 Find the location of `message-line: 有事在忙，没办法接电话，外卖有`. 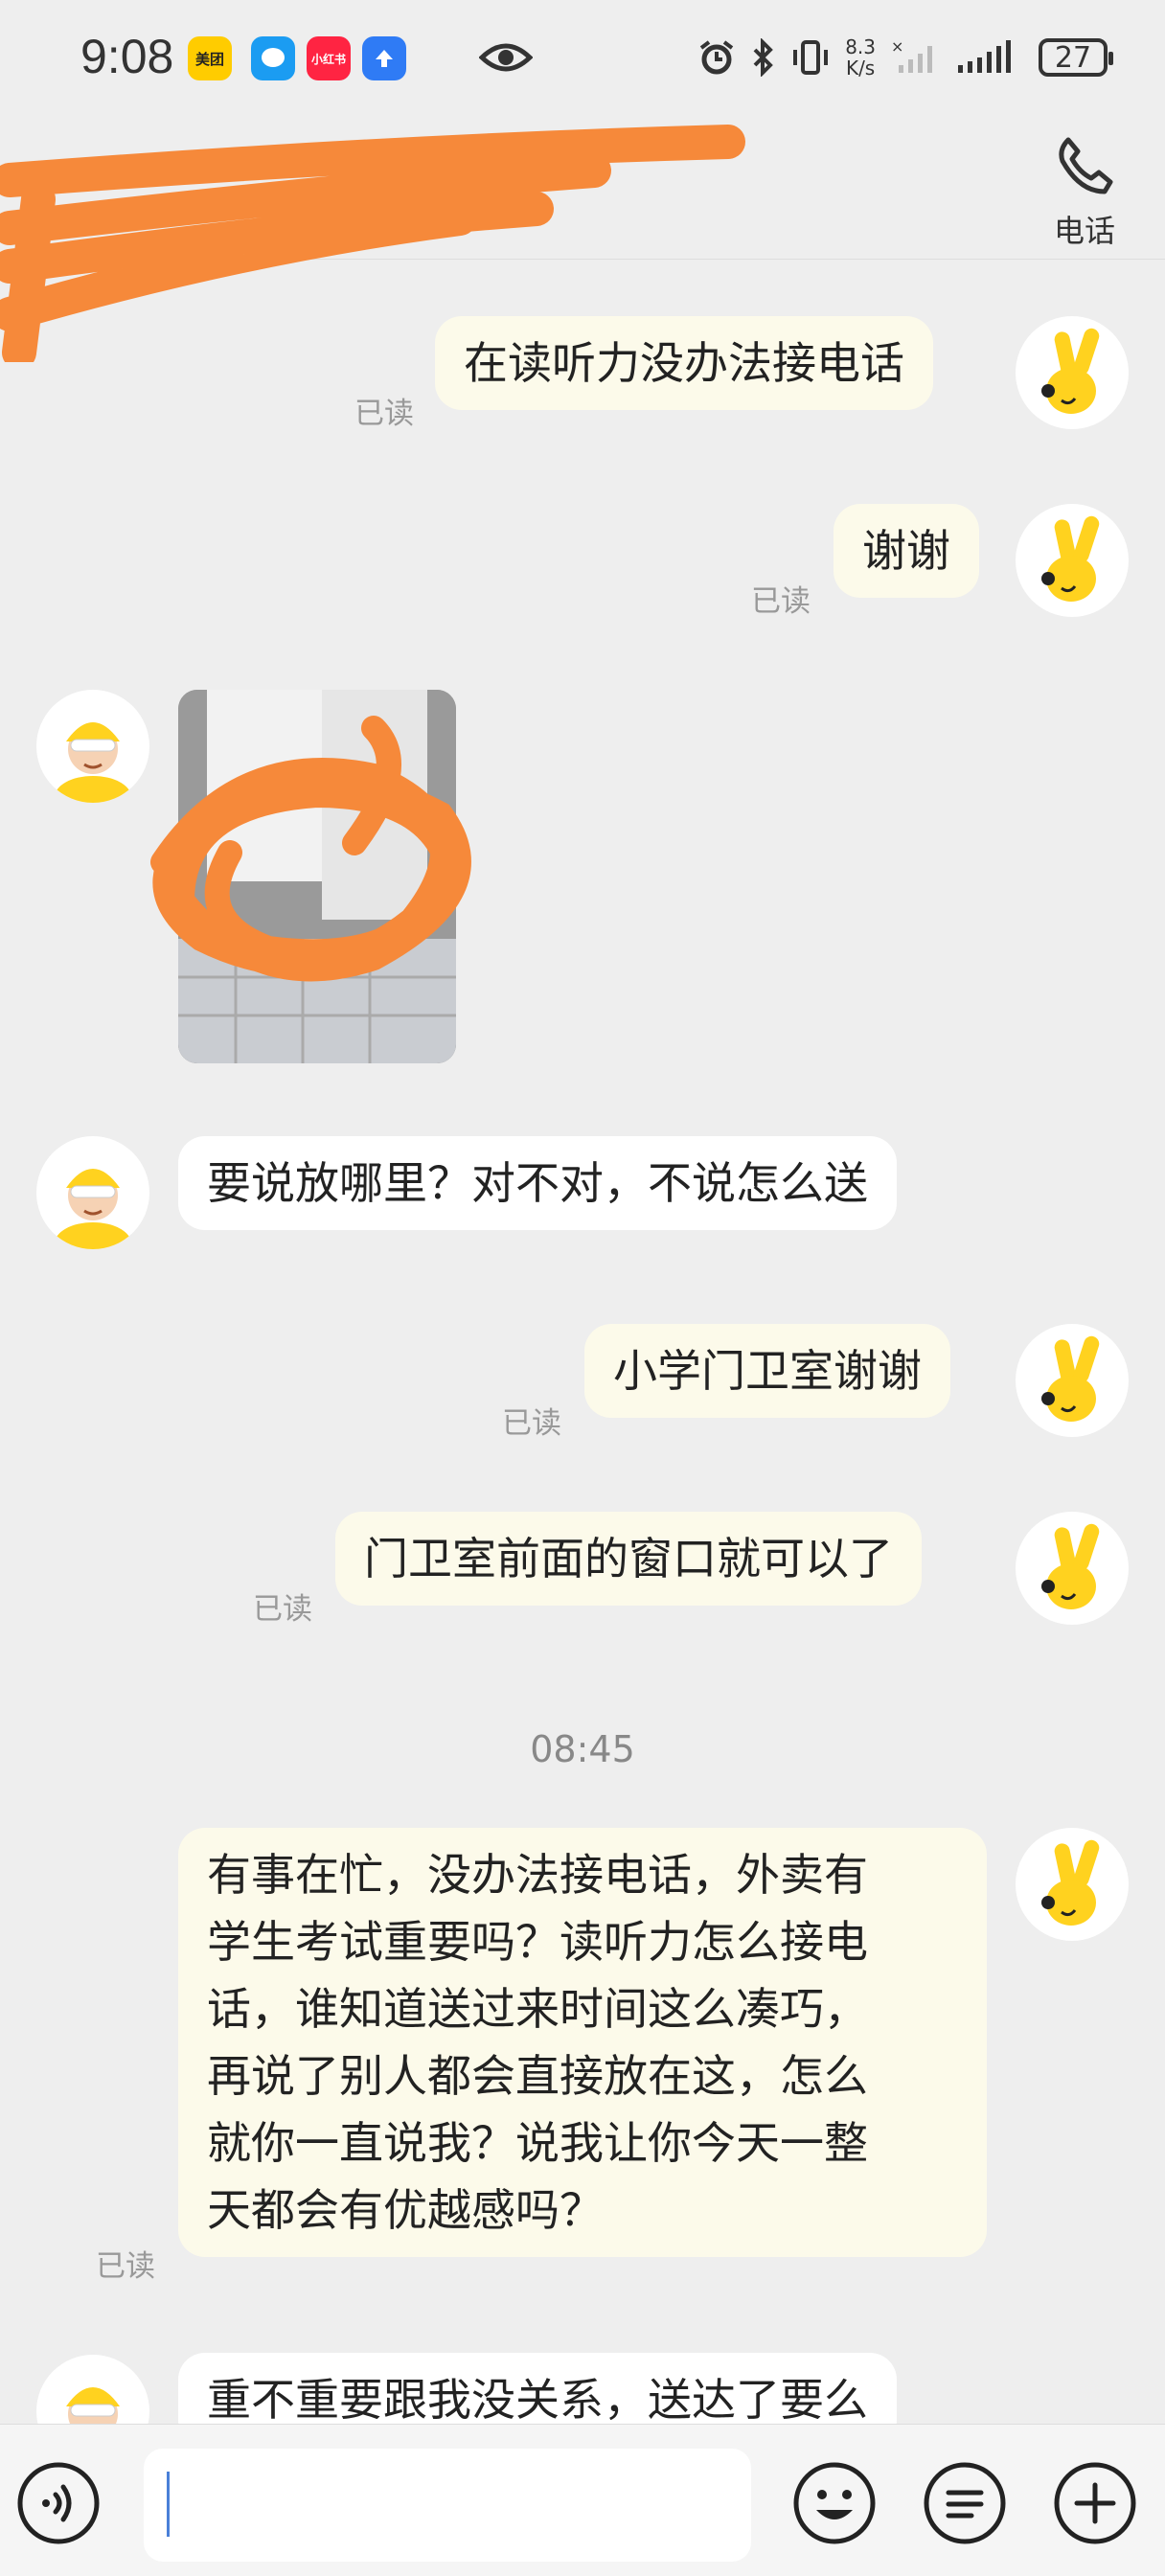

message-line: 有事在忙，没办法接电话，外卖有 is located at coordinates (537, 1875).